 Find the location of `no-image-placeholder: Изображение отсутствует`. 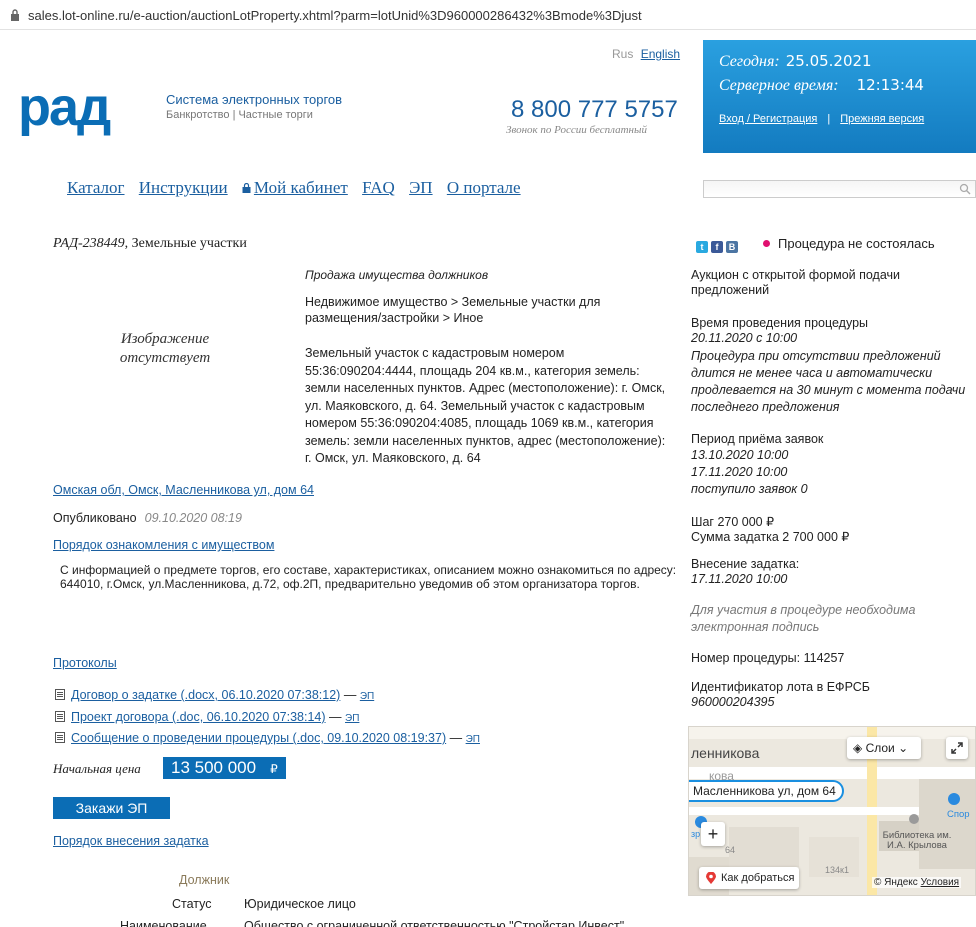

no-image-placeholder: Изображение отсутствует is located at coordinates (165, 348).